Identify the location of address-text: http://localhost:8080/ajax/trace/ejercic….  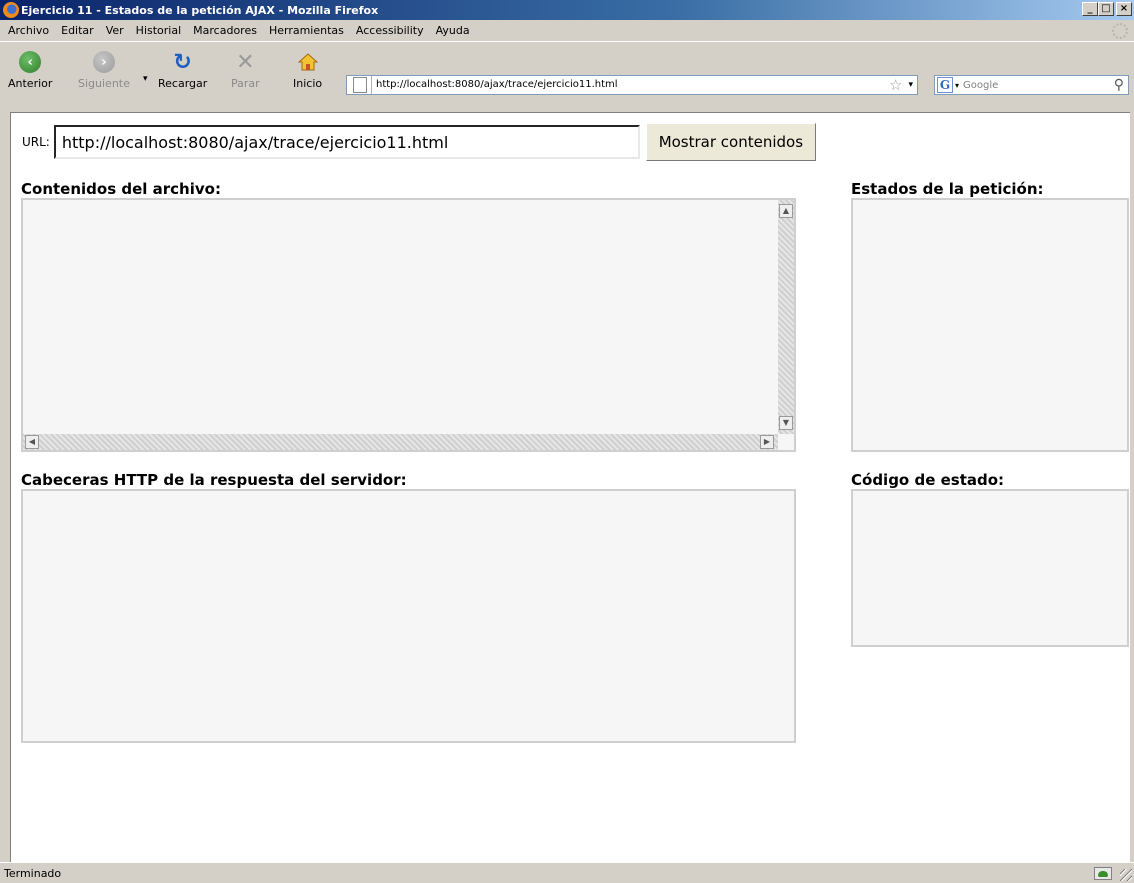
(630, 85).